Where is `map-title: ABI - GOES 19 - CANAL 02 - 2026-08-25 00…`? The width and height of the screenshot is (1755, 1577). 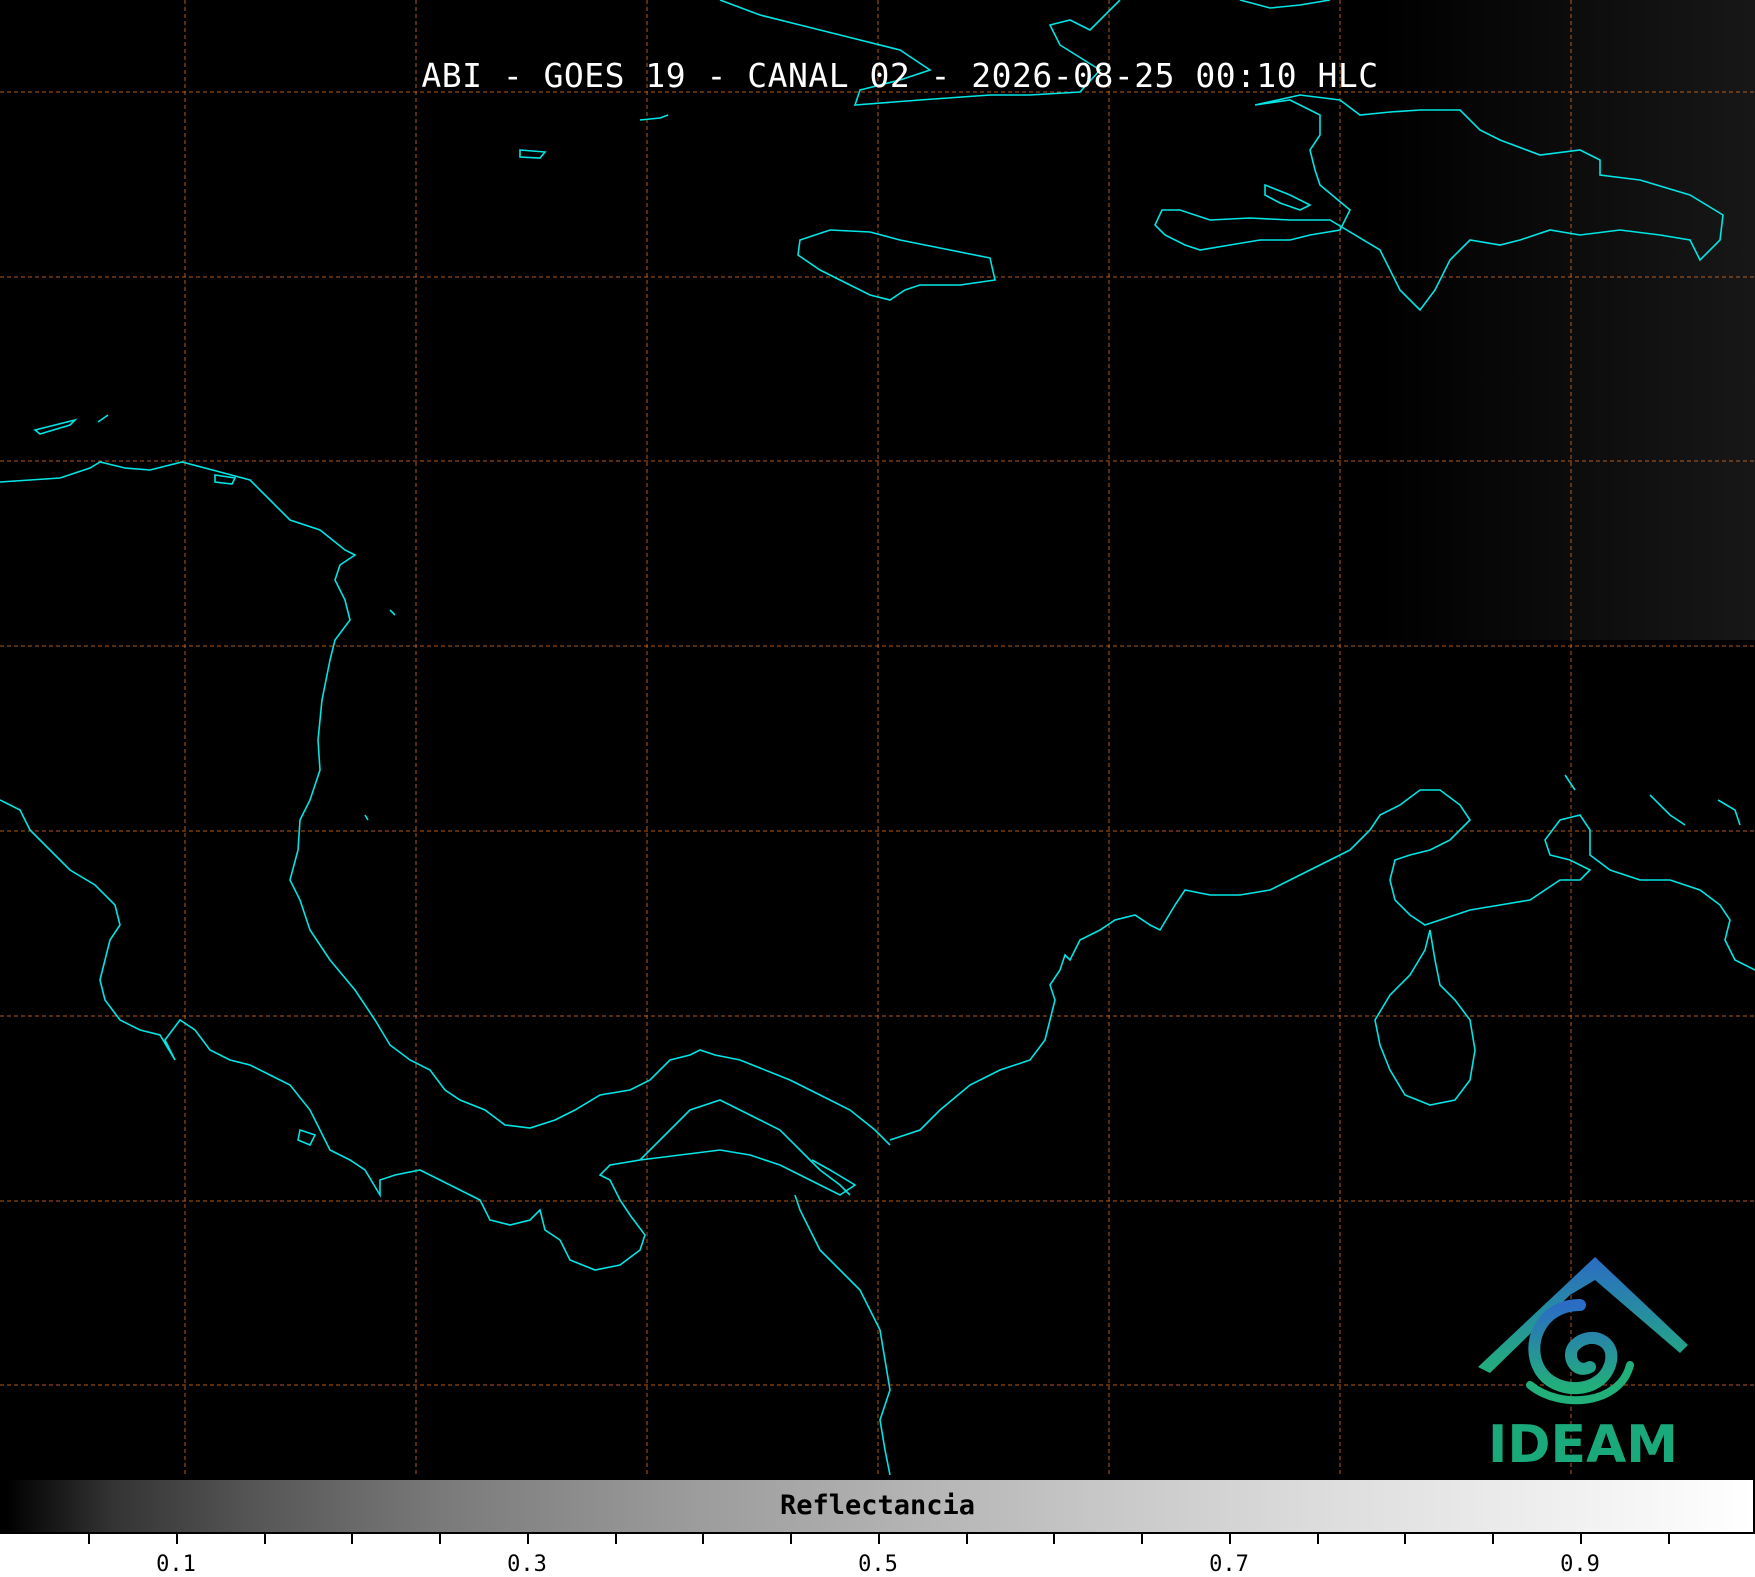
map-title: ABI - GOES 19 - CANAL 02 - 2026-08-25 00… is located at coordinates (900, 75).